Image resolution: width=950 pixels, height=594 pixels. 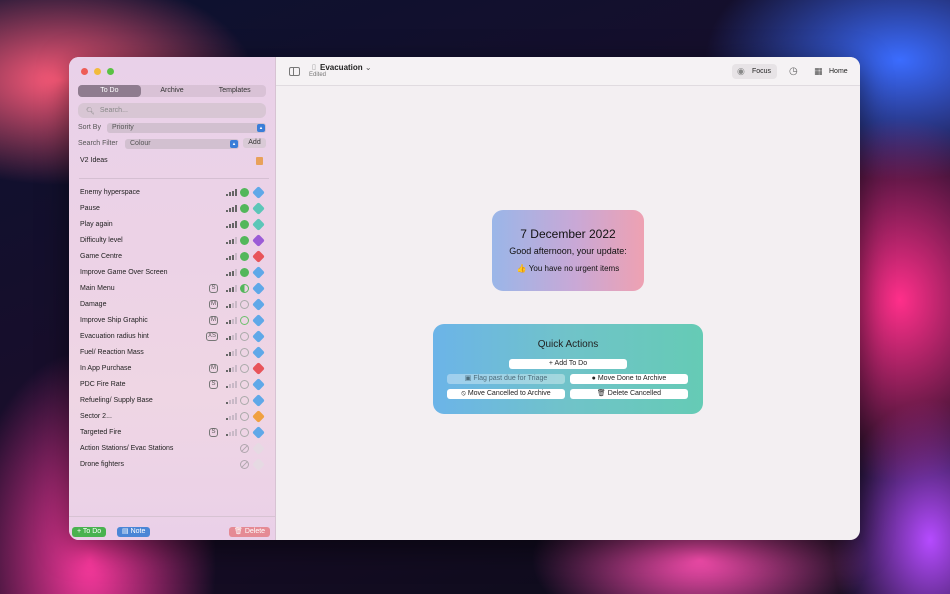 What do you see at coordinates (97, 71) in the screenshot?
I see `minimize-window-button` at bounding box center [97, 71].